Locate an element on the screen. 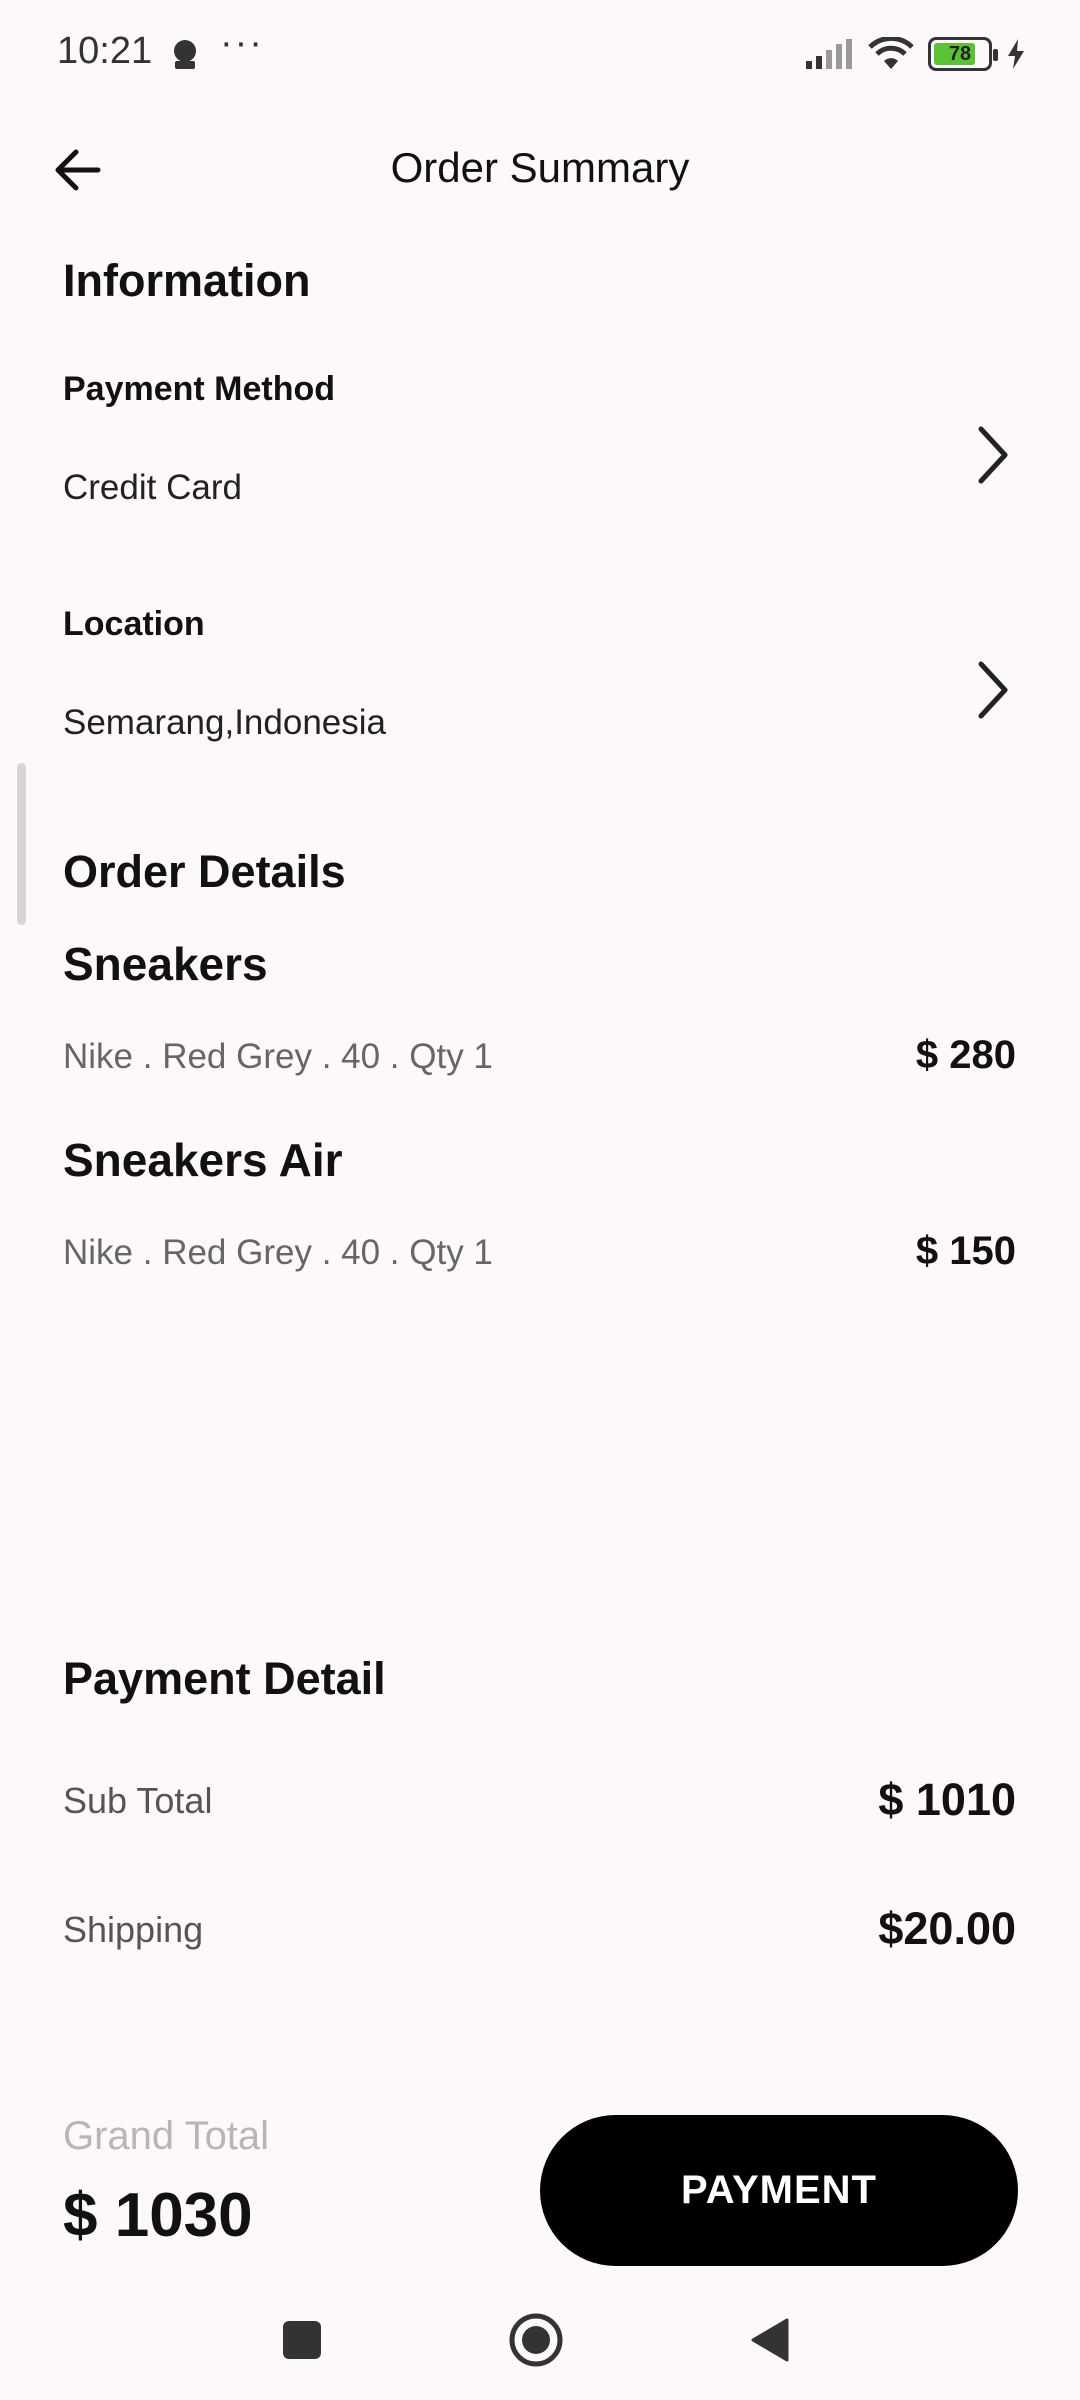 Image resolution: width=1080 pixels, height=2400 pixels. signal-icon is located at coordinates (829, 54).